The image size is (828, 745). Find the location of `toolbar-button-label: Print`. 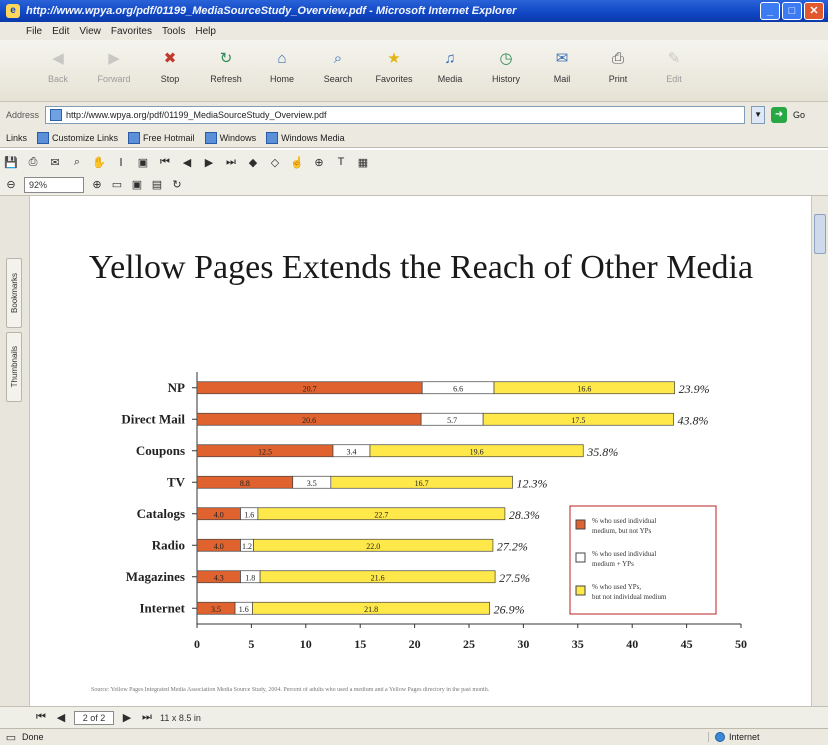

toolbar-button-label: Print is located at coordinates (618, 79).